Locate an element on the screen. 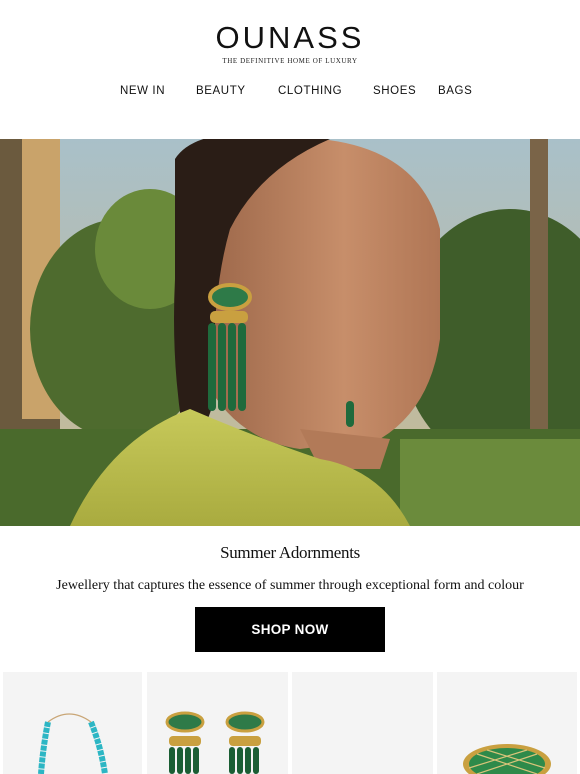 This screenshot has width=580, height=774. shop-now-button: SHOP NOW is located at coordinates (290, 629).